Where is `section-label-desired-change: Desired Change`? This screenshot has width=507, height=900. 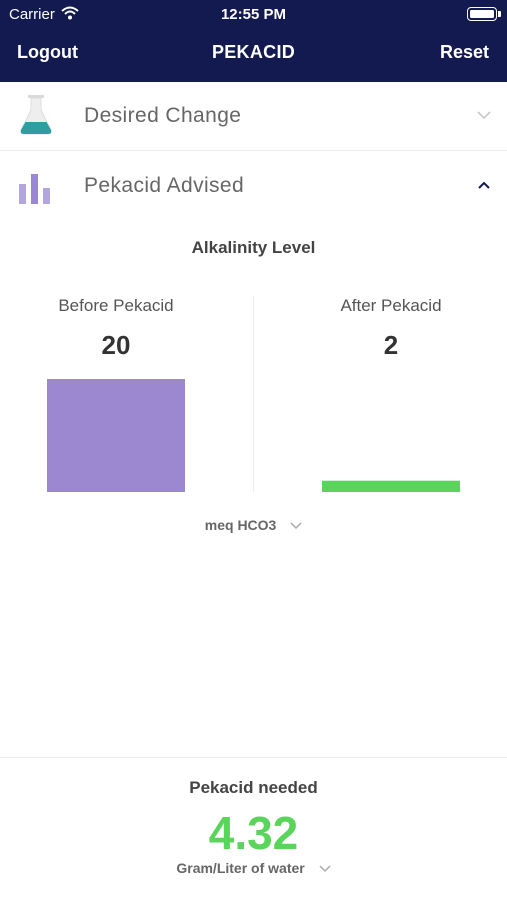
section-label-desired-change: Desired Change is located at coordinates (163, 115).